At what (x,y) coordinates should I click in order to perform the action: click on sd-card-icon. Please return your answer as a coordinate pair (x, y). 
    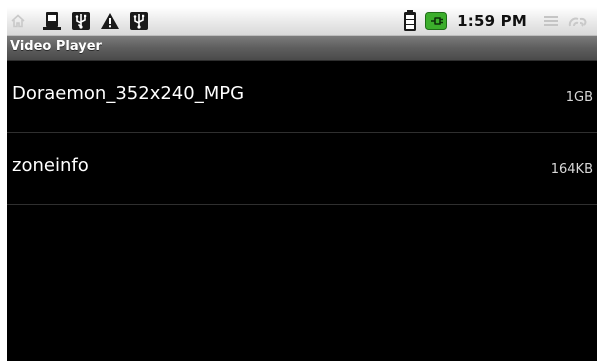
    Looking at the image, I should click on (52, 21).